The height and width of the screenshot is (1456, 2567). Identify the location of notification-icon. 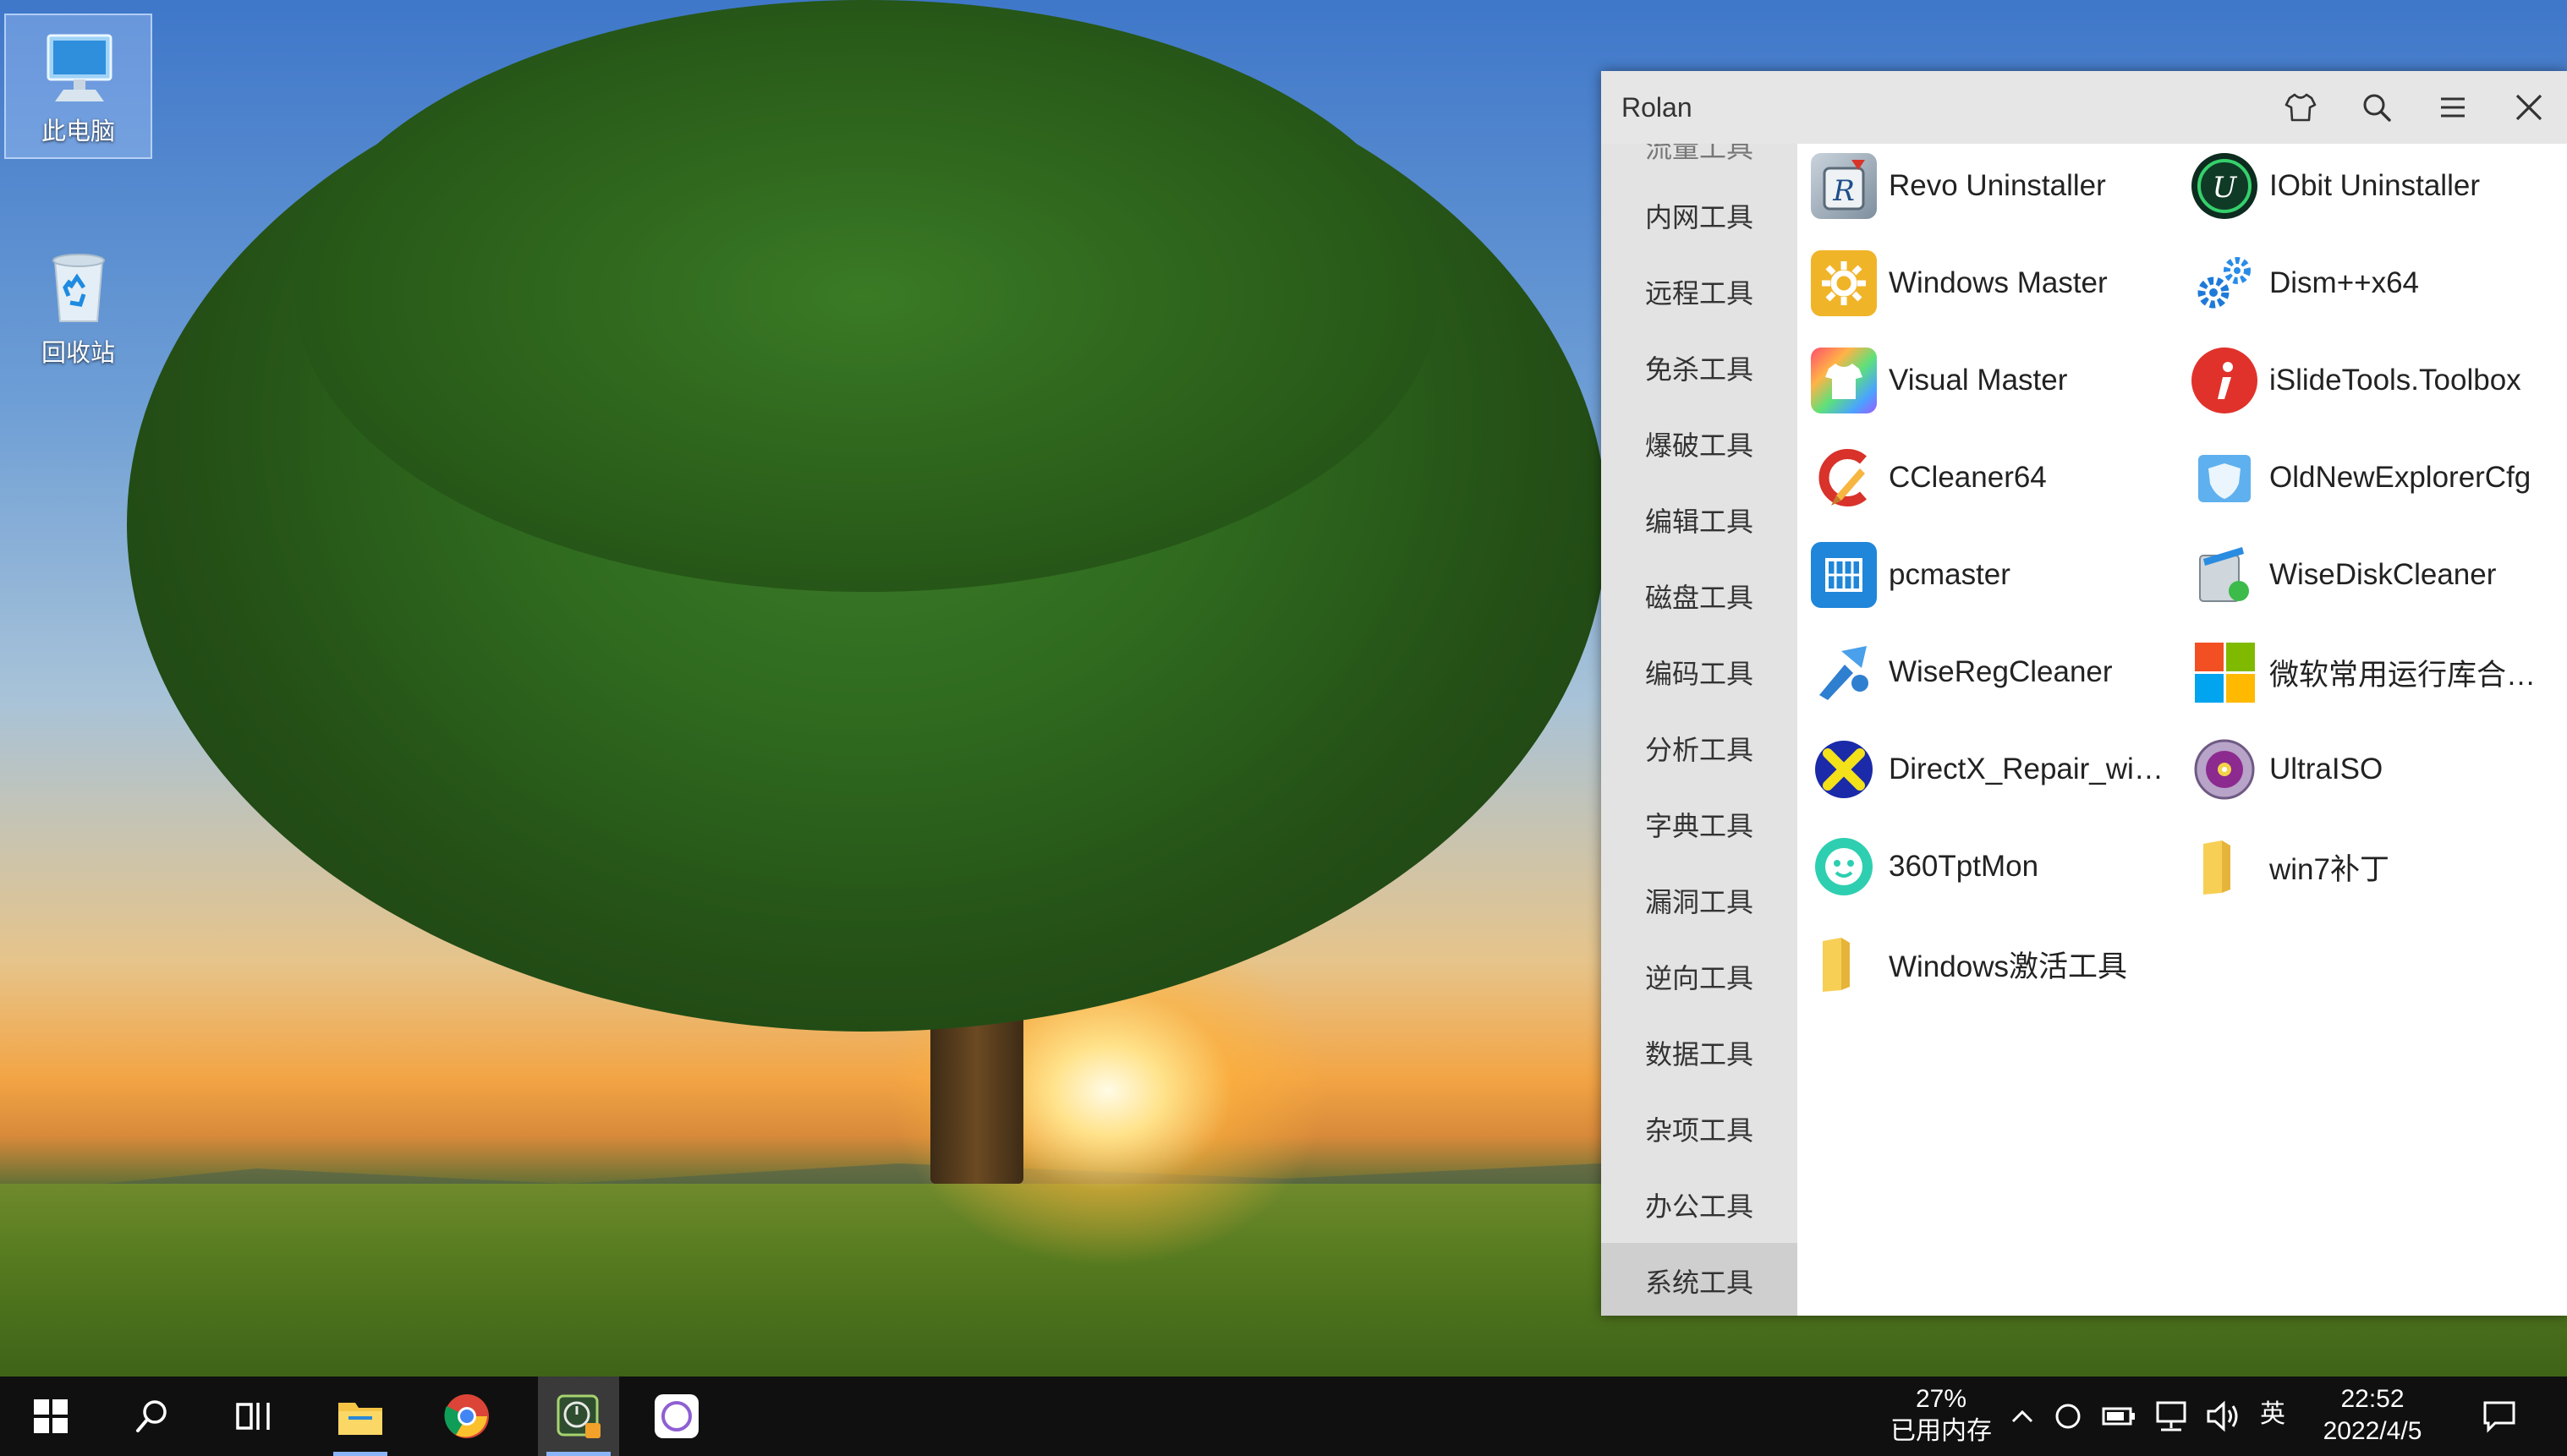
(2499, 1417).